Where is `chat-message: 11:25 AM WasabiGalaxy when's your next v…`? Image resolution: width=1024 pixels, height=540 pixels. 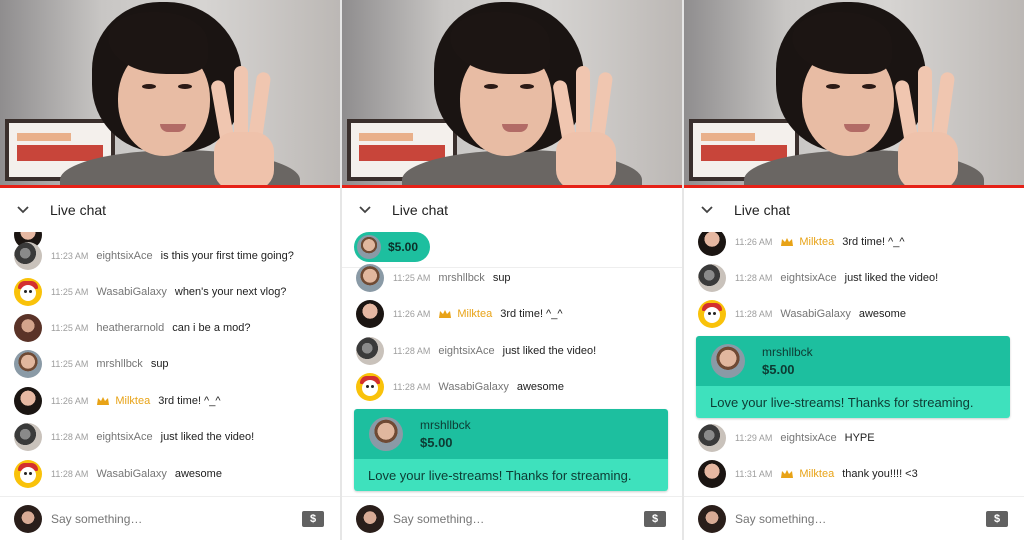 chat-message: 11:25 AM WasabiGalaxy when's your next v… is located at coordinates (174, 292).